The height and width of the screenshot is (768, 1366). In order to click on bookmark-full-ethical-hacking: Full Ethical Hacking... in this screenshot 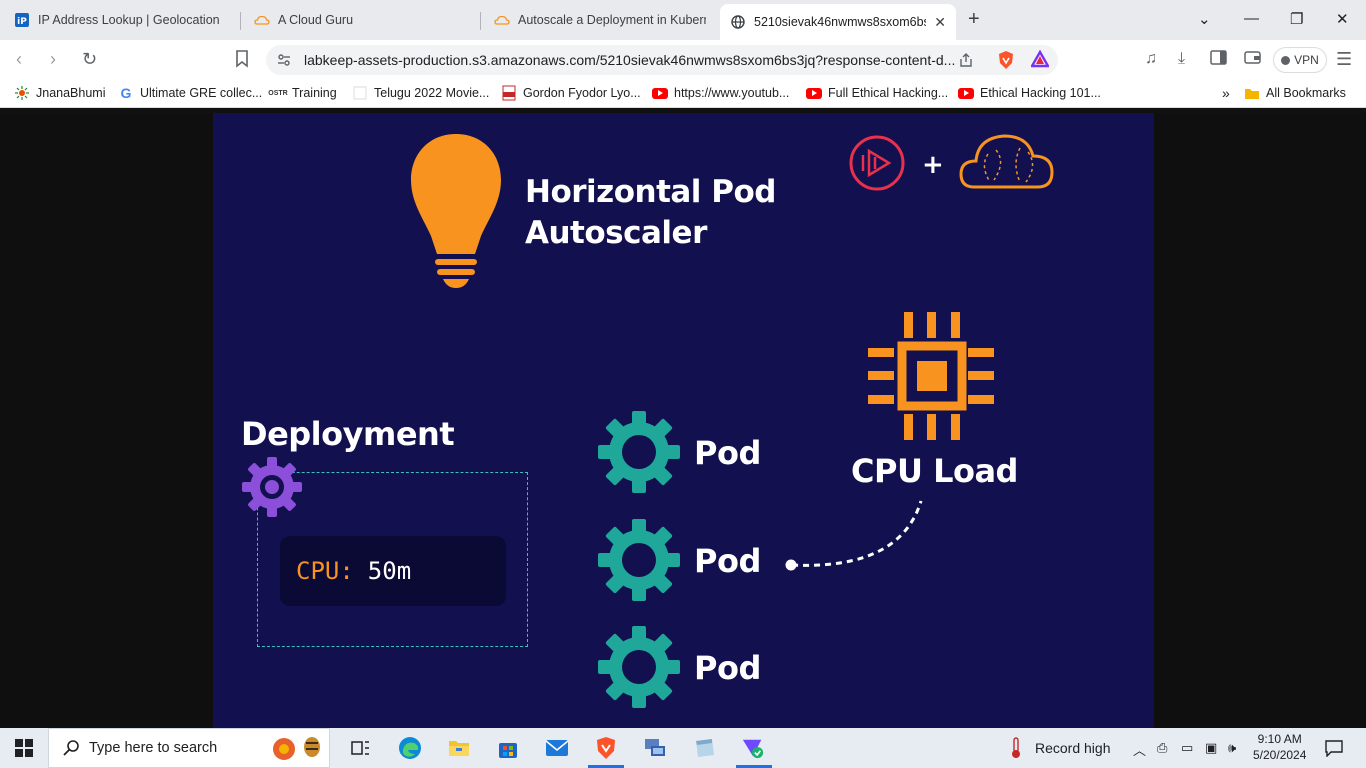, I will do `click(877, 93)`.